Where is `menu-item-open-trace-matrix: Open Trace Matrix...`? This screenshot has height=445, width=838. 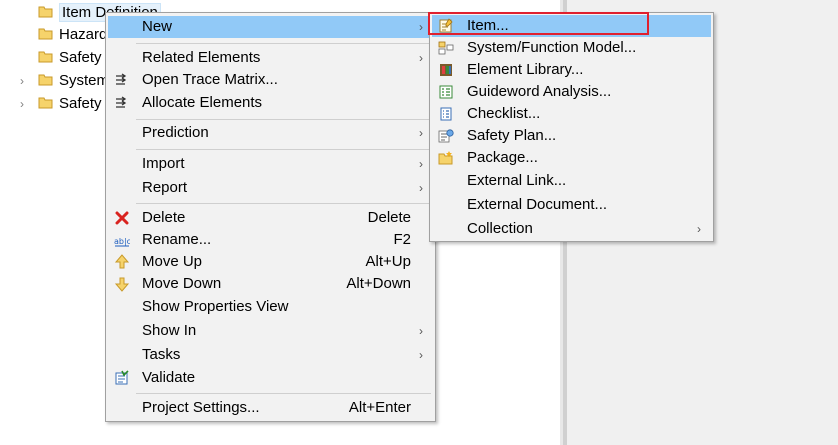
menu-item-open-trace-matrix: Open Trace Matrix... is located at coordinates (270, 80).